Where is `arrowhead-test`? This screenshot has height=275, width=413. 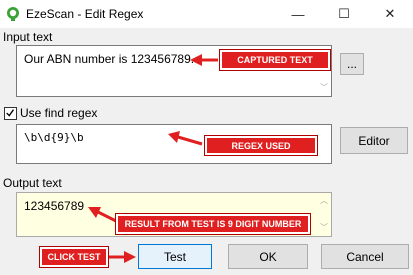
arrowhead-test is located at coordinates (130, 257).